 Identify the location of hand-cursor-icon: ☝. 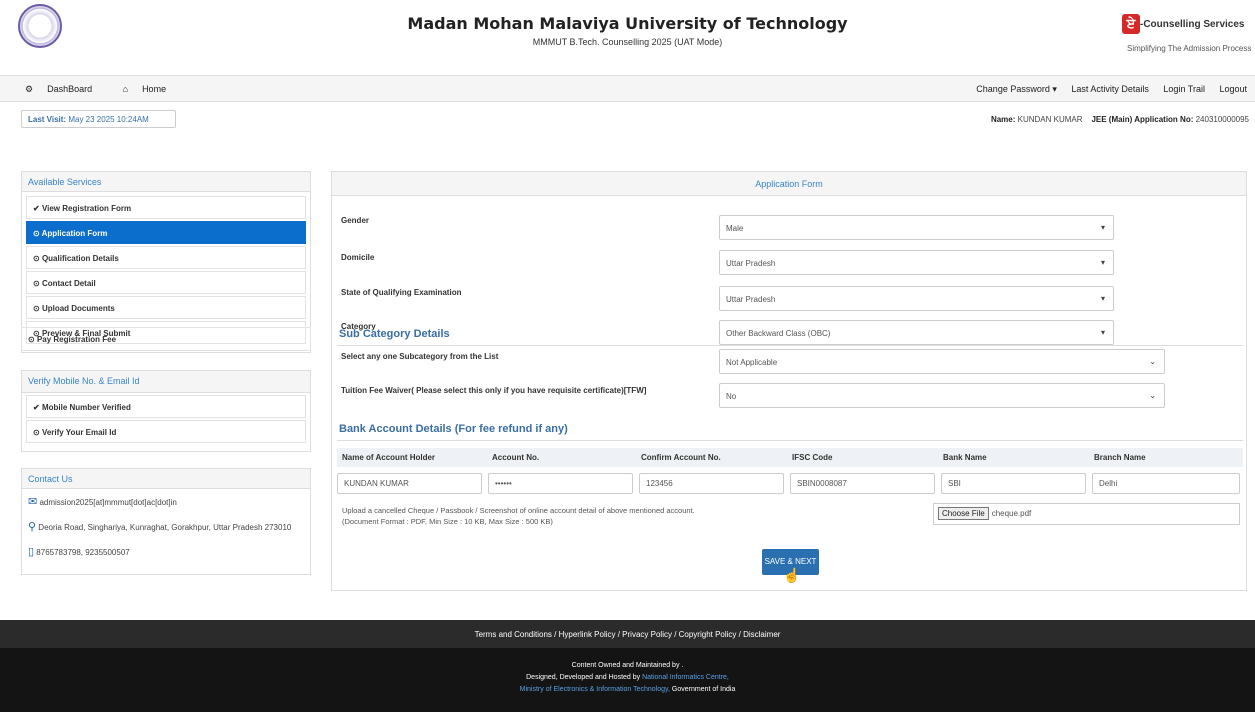
(792, 575).